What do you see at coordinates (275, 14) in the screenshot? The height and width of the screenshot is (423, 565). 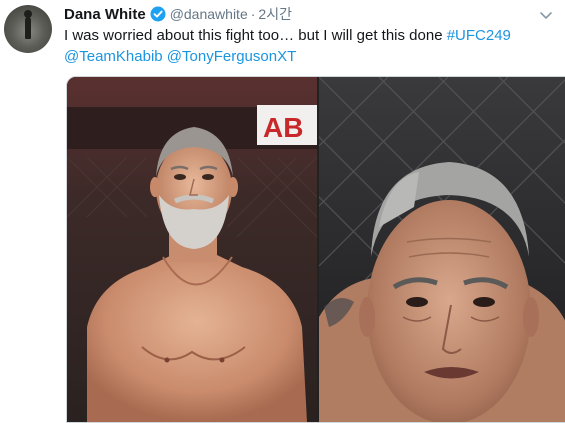 I see `timestamp: 2시간` at bounding box center [275, 14].